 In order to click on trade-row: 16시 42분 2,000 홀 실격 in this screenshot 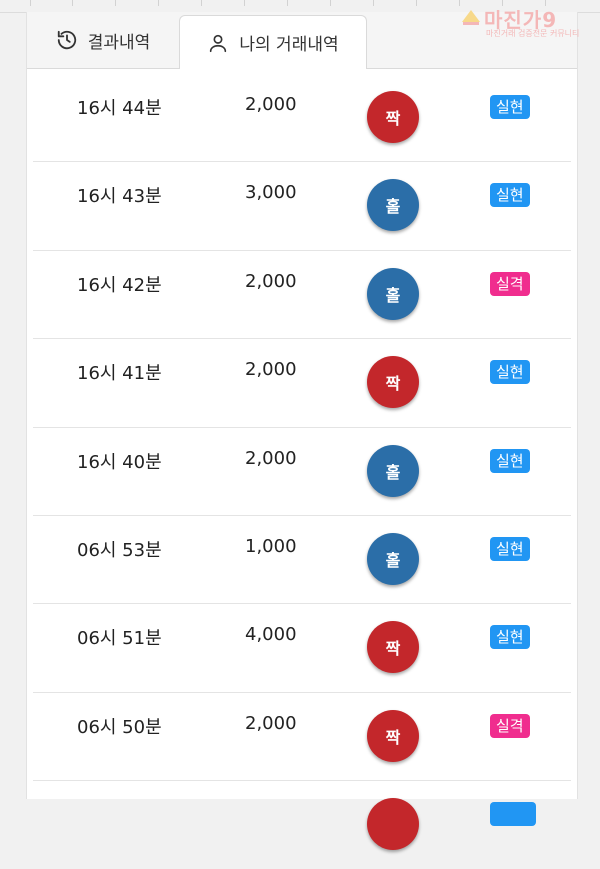, I will do `click(302, 295)`.